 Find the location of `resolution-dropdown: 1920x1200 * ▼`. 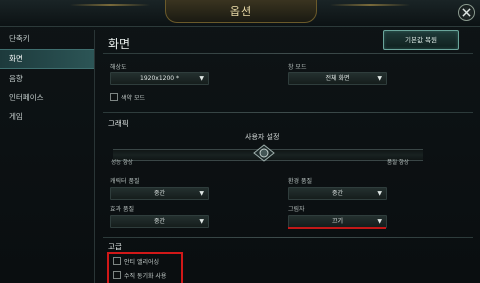

resolution-dropdown: 1920x1200 * ▼ is located at coordinates (159, 78).